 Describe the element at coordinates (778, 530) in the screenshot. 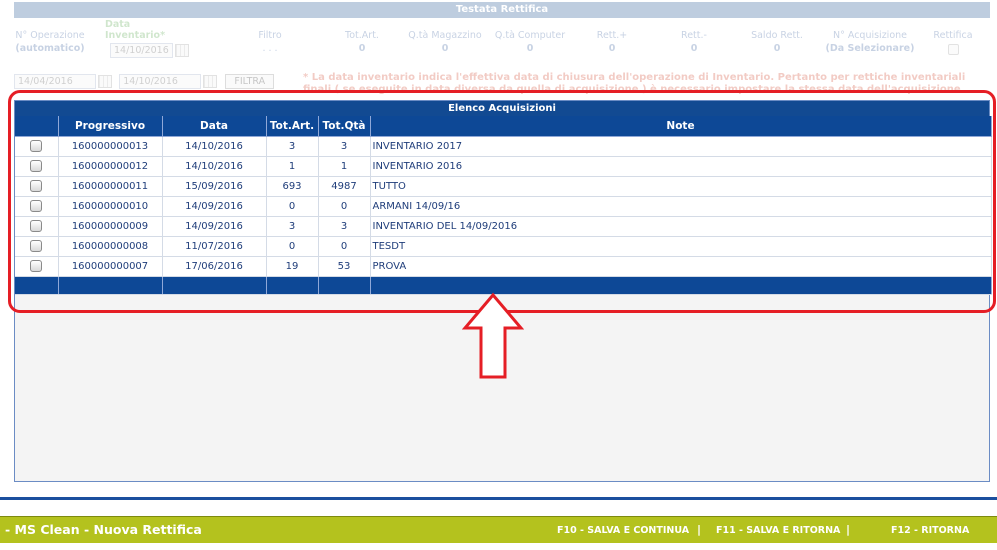

I see `f11-save-return-button: F11 - SALVA E RITORNA` at that location.